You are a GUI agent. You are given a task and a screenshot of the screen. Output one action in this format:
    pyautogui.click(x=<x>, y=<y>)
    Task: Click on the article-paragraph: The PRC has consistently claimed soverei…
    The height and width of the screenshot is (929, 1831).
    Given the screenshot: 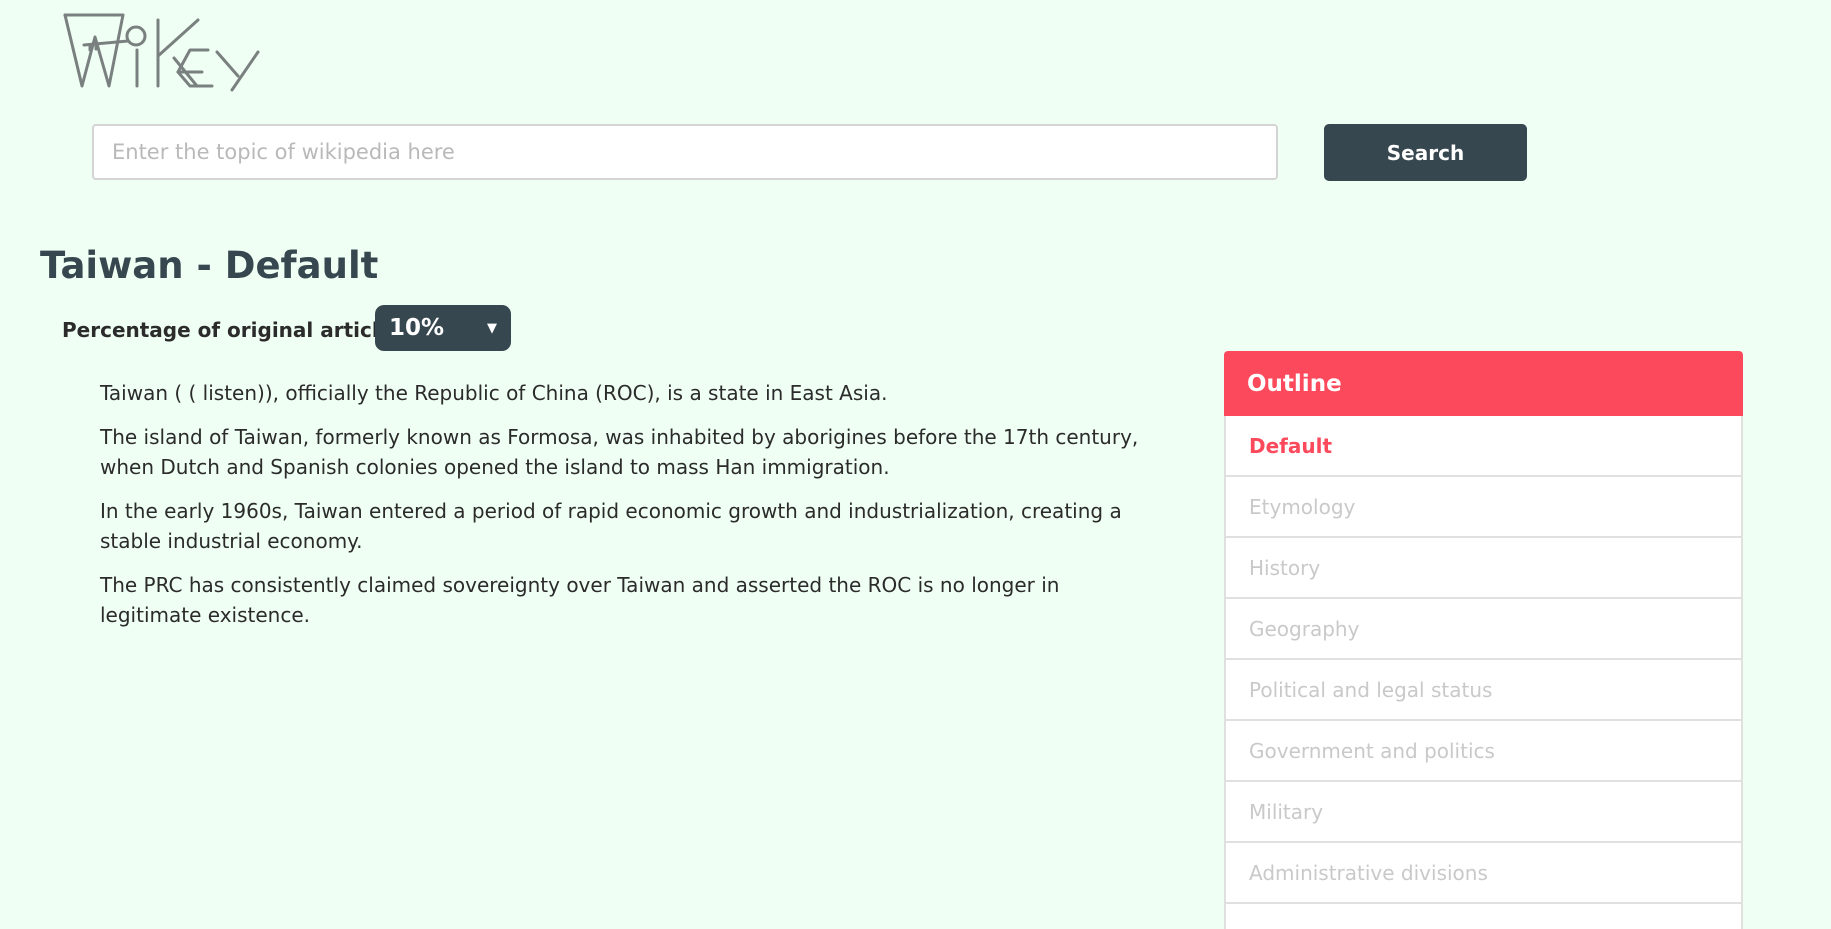 What is the action you would take?
    pyautogui.click(x=580, y=600)
    